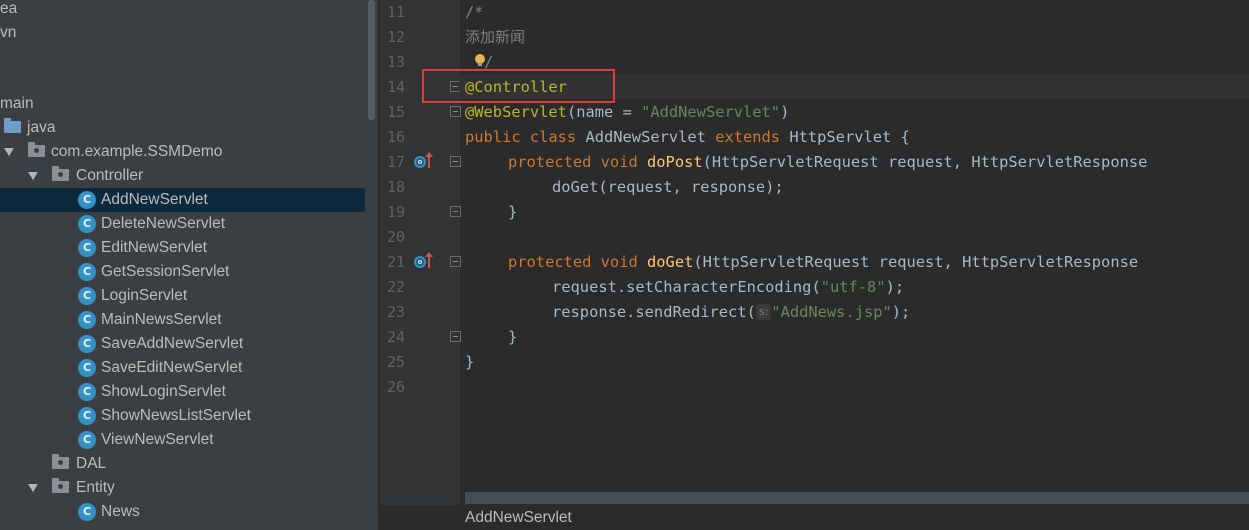 Image resolution: width=1249 pixels, height=530 pixels. I want to click on tree-item-mvn: vn, so click(182, 33).